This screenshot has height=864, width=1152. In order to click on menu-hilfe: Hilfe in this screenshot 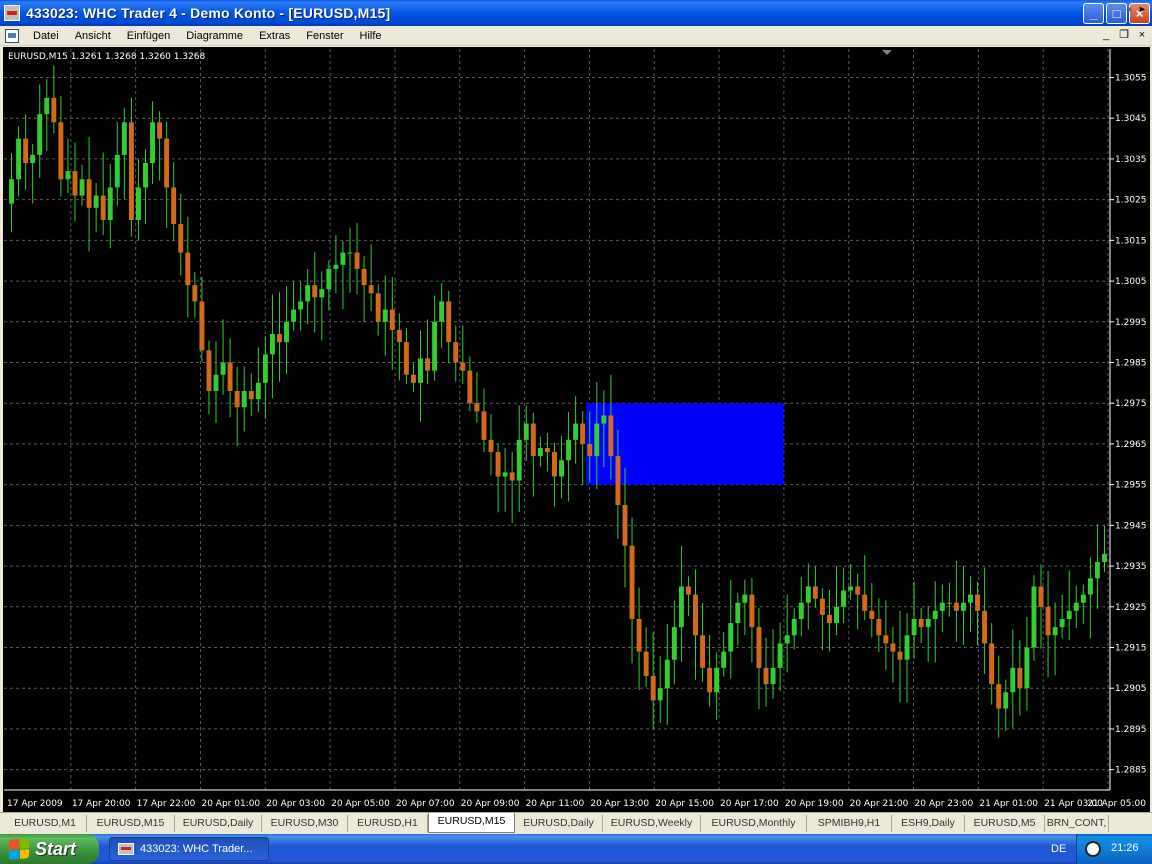, I will do `click(371, 36)`.